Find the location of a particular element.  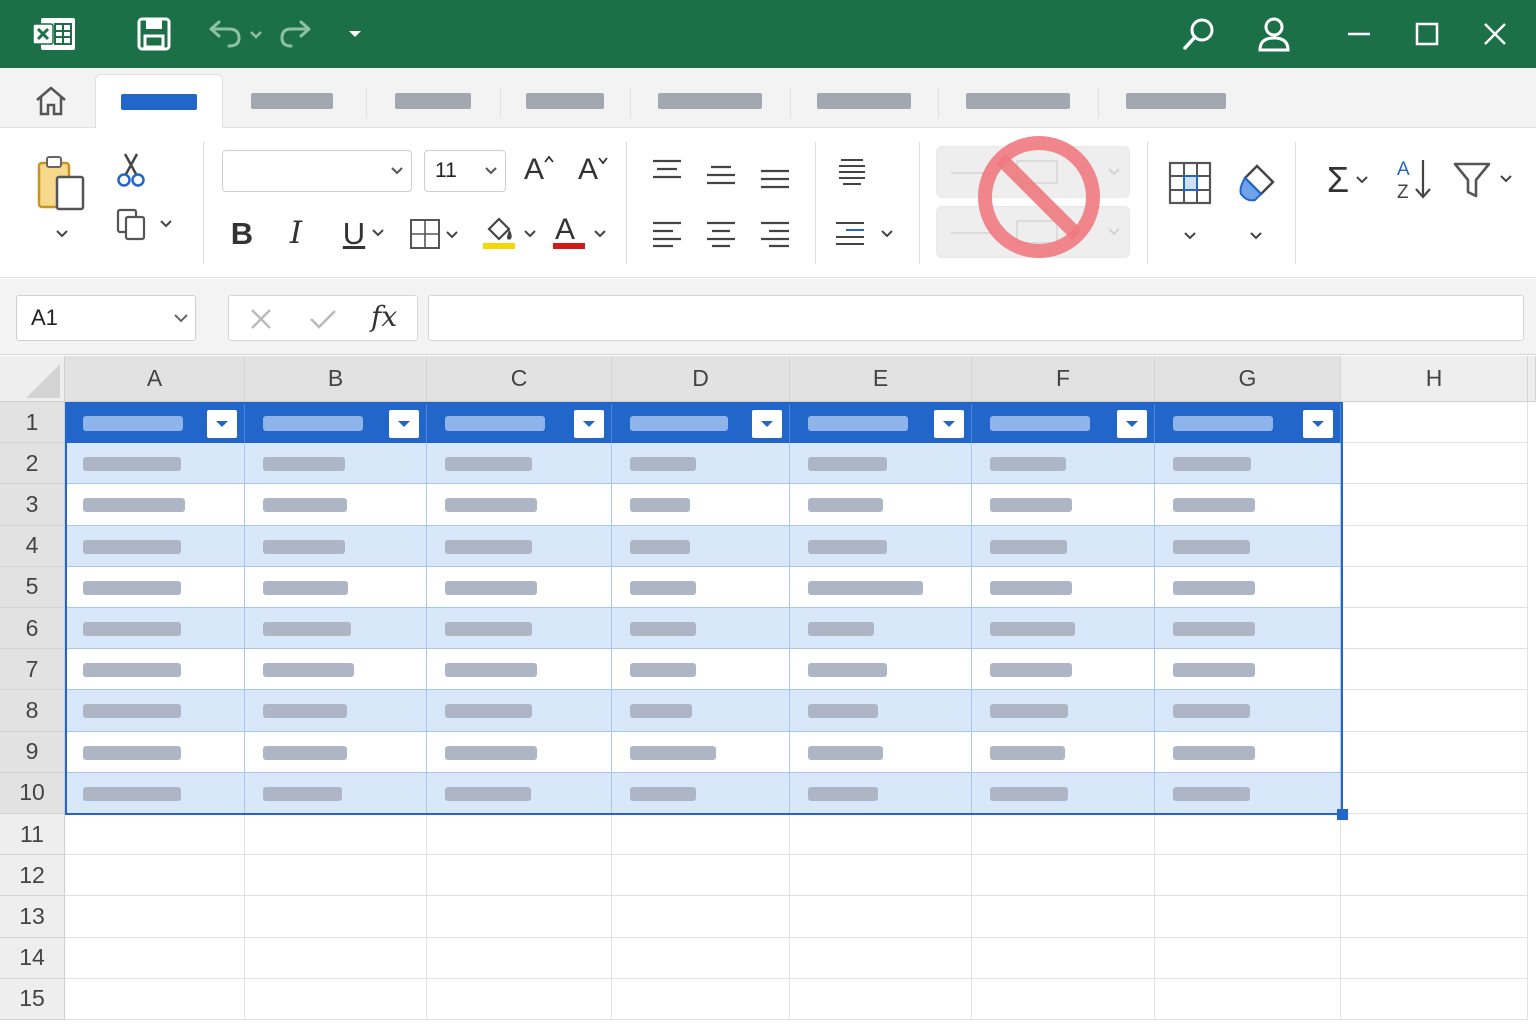

format-table-icon is located at coordinates (1190, 183).